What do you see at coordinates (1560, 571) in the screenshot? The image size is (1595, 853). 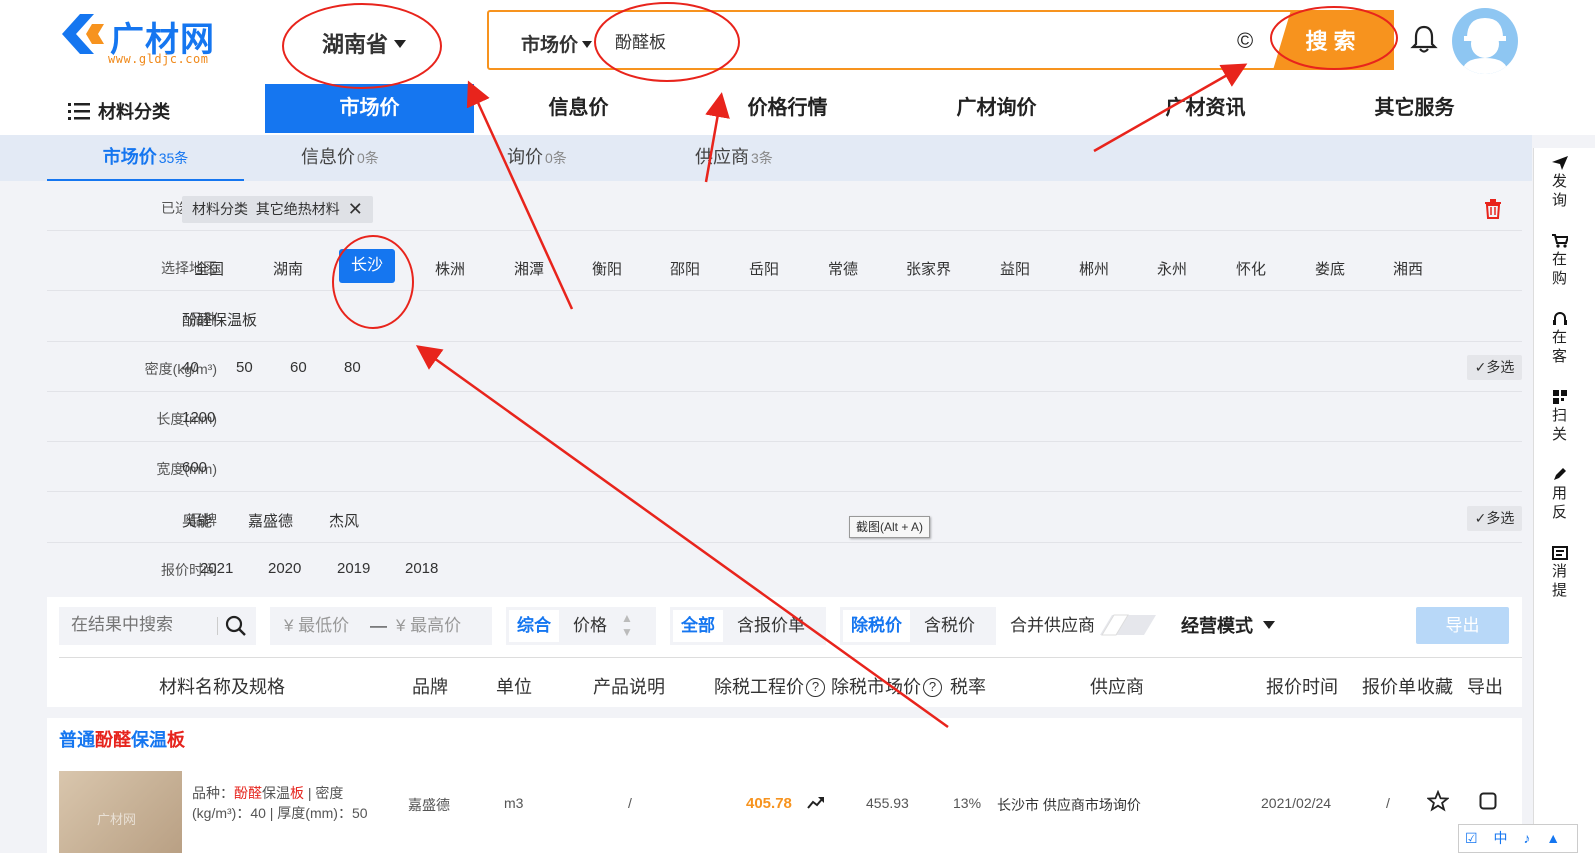 I see `sidebar-text: 消` at bounding box center [1560, 571].